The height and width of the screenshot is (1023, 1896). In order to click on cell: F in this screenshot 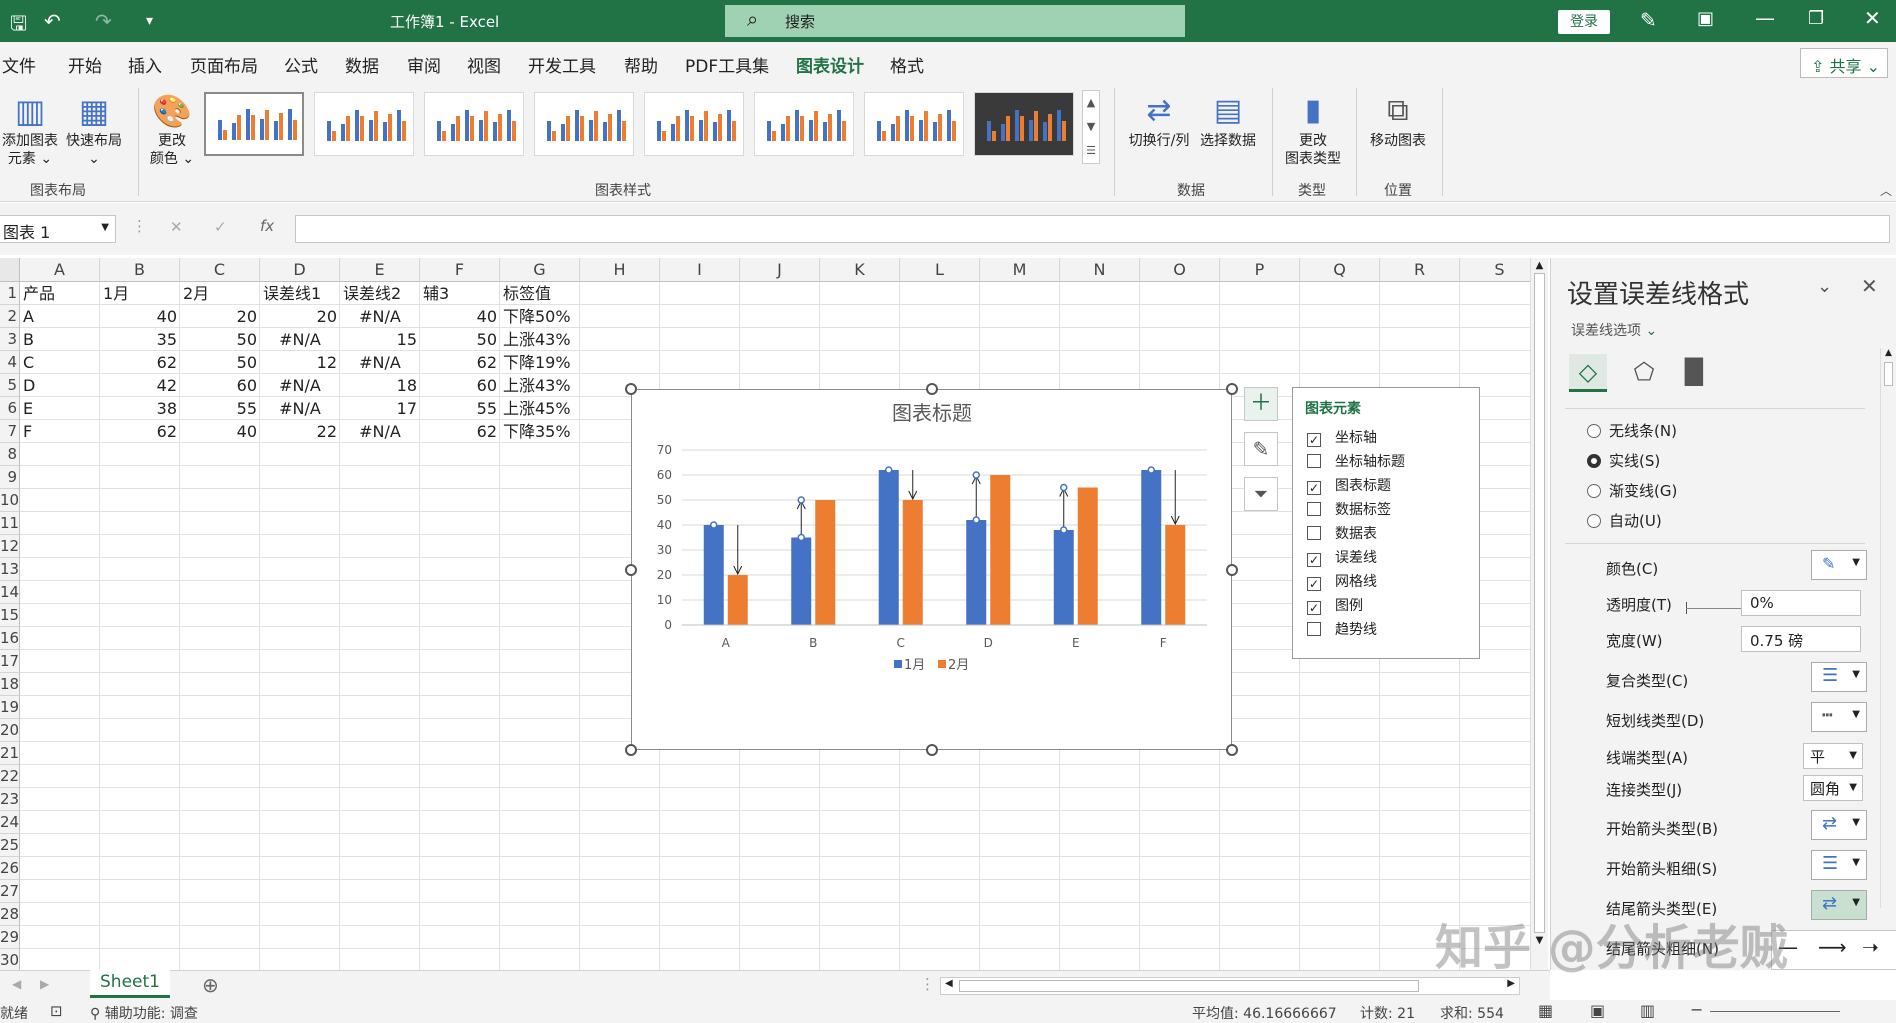, I will do `click(60, 431)`.